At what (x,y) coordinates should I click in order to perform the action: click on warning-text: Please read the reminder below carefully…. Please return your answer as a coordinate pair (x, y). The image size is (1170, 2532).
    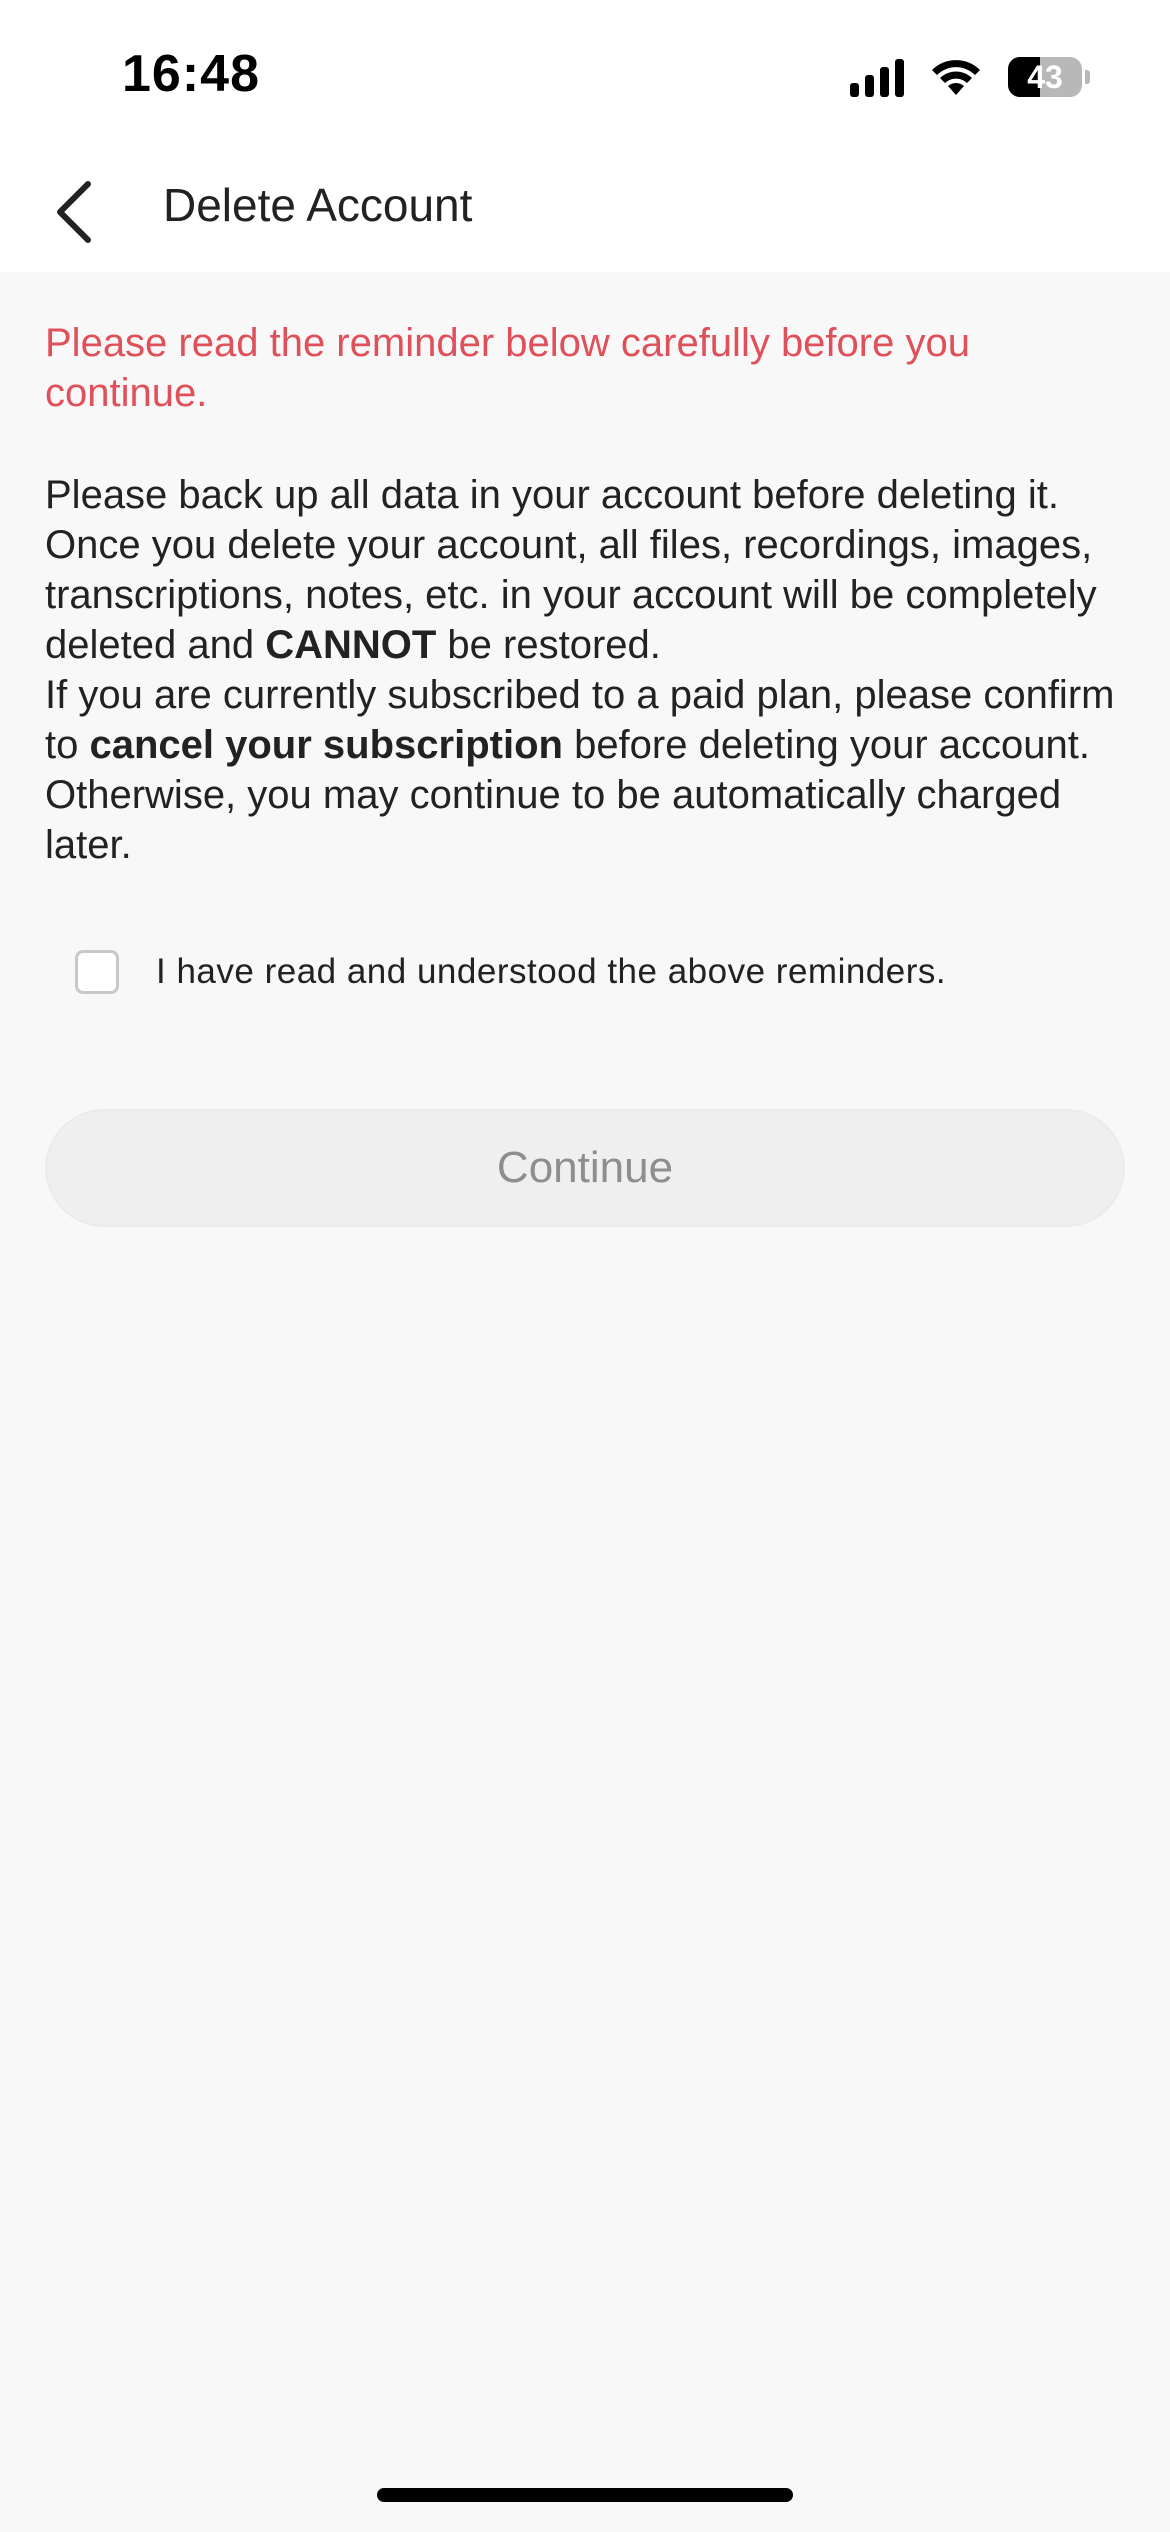
    Looking at the image, I should click on (507, 368).